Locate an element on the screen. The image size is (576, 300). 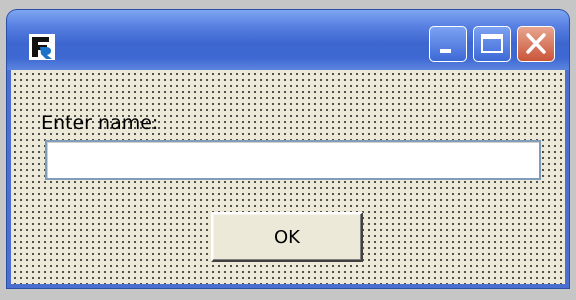
ok-button: OK is located at coordinates (287, 237).